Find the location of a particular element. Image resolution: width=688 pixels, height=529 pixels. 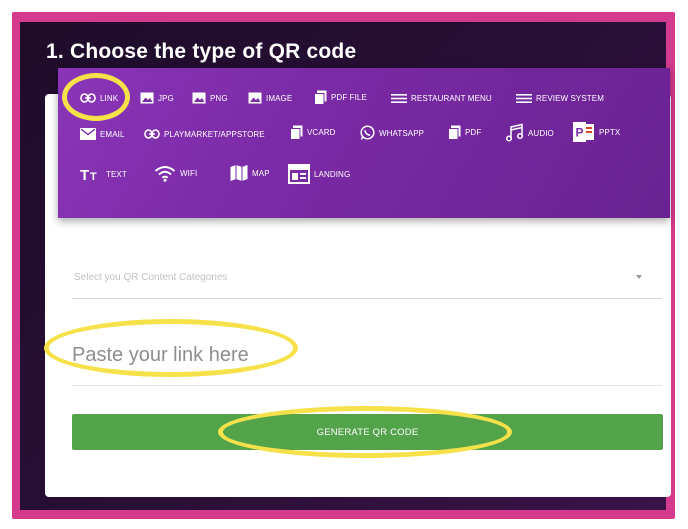

page-title: 1. Choose the type of QR code is located at coordinates (201, 51).